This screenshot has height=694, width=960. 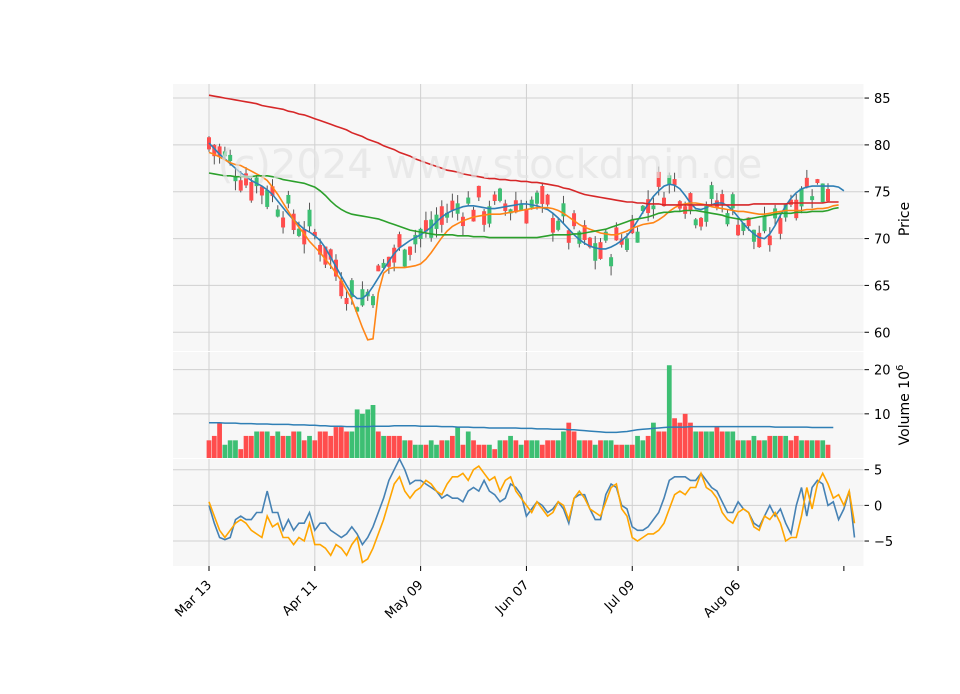 What do you see at coordinates (300, 598) in the screenshot?
I see `x-tick-label: Apr 11` at bounding box center [300, 598].